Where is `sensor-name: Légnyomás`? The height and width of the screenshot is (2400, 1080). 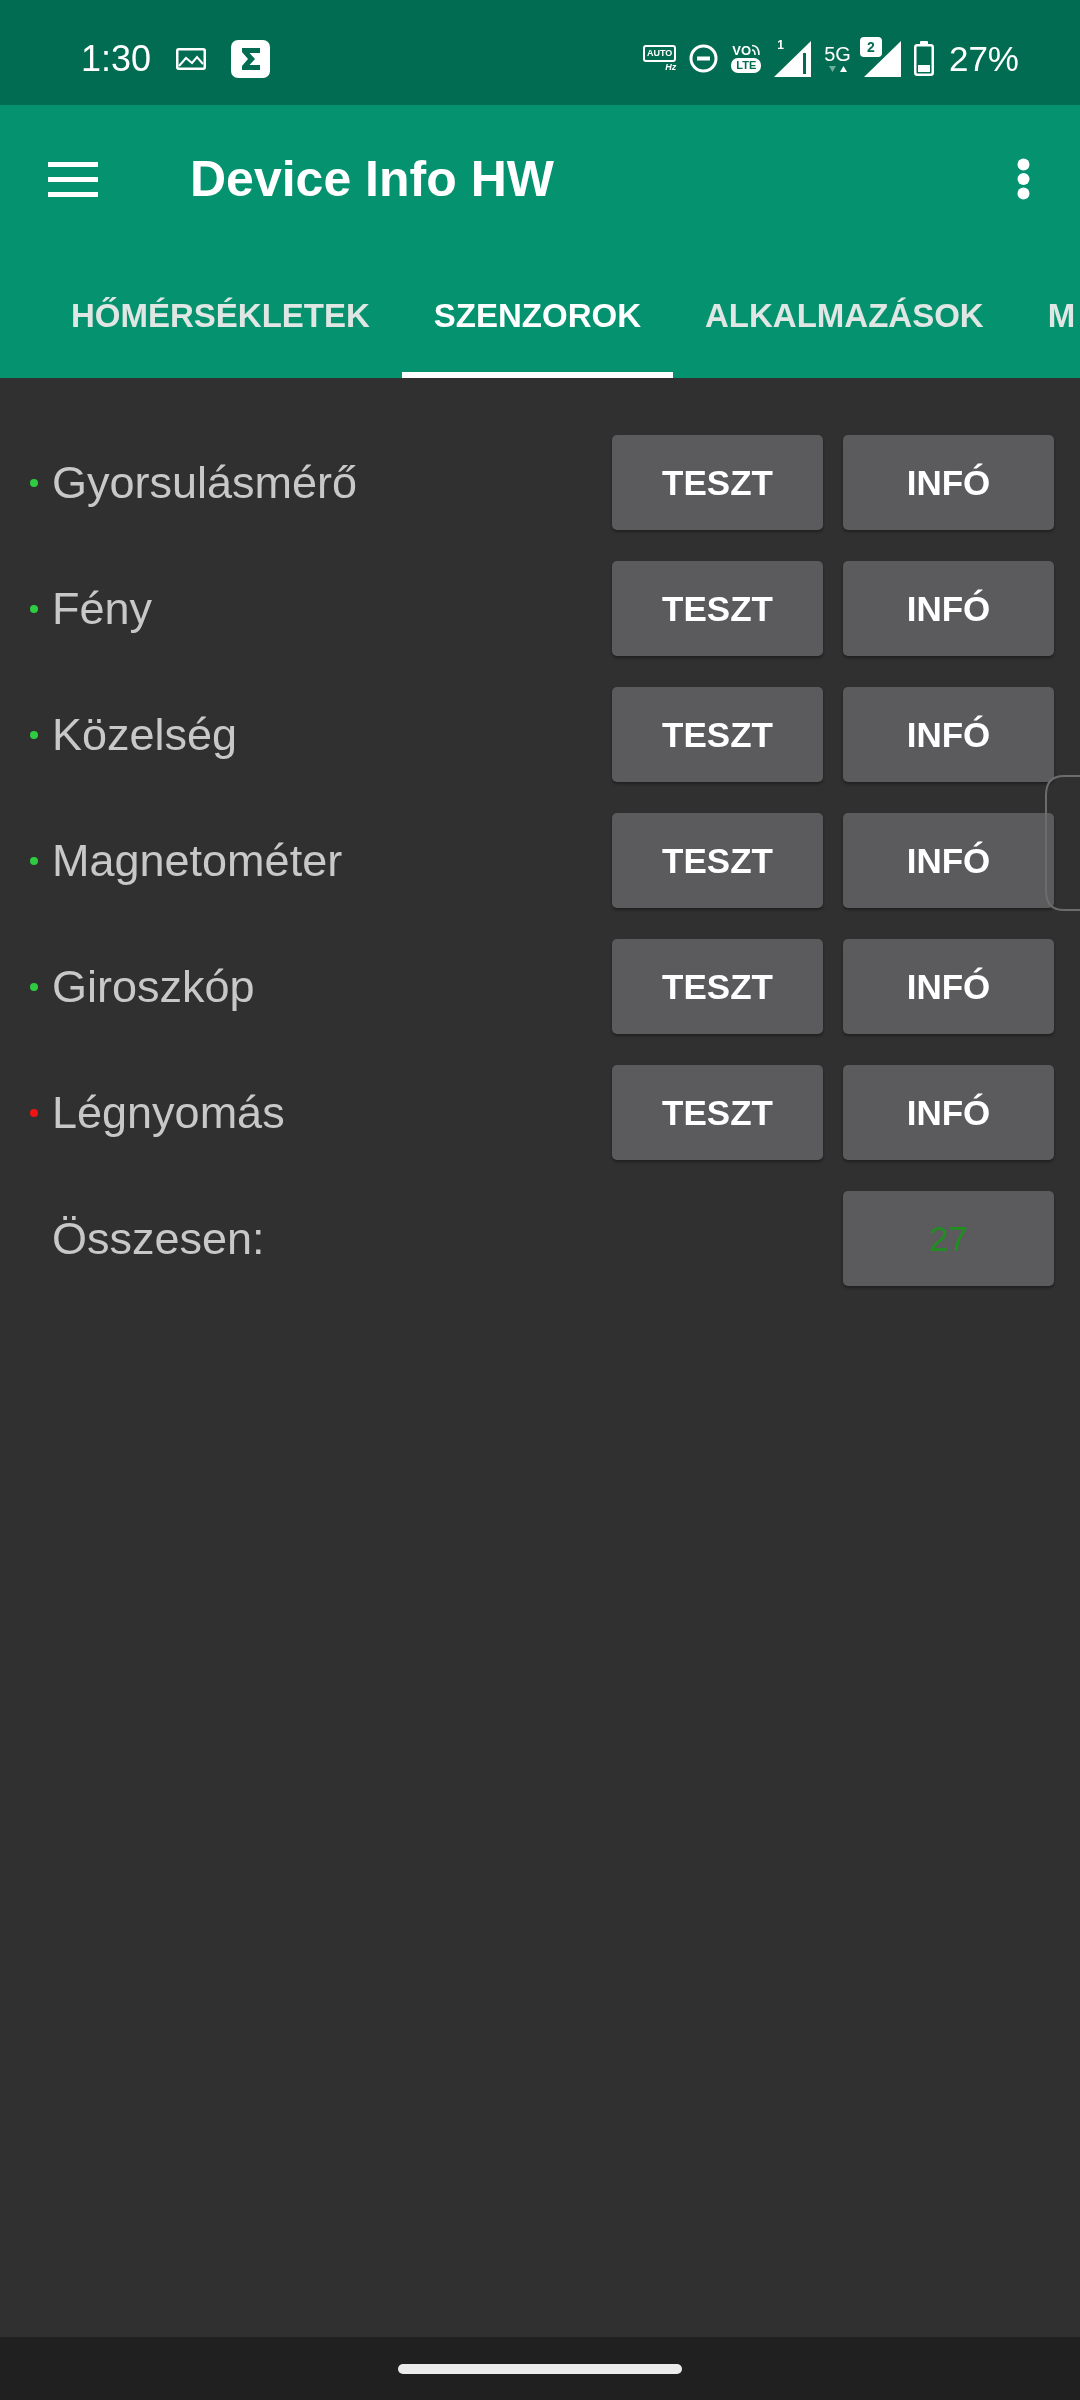 sensor-name: Légnyomás is located at coordinates (169, 1112).